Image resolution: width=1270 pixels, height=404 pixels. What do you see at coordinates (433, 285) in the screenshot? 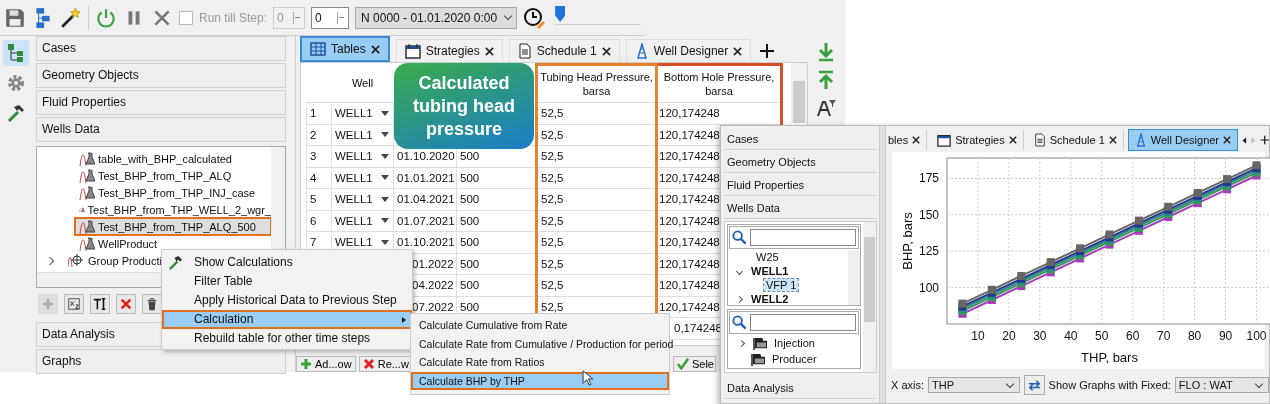
I see `table-cell: 04.2022` at bounding box center [433, 285].